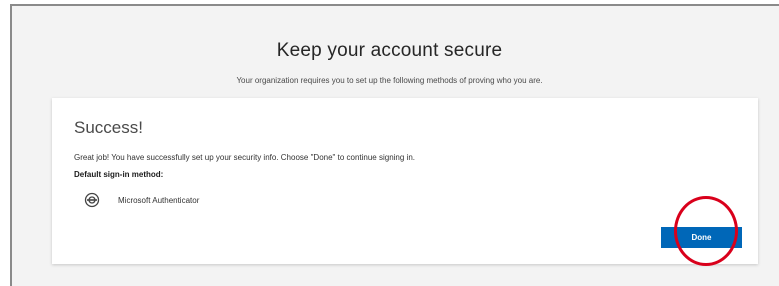 This screenshot has width=779, height=286. What do you see at coordinates (389, 50) in the screenshot?
I see `page-title: Keep your account secure` at bounding box center [389, 50].